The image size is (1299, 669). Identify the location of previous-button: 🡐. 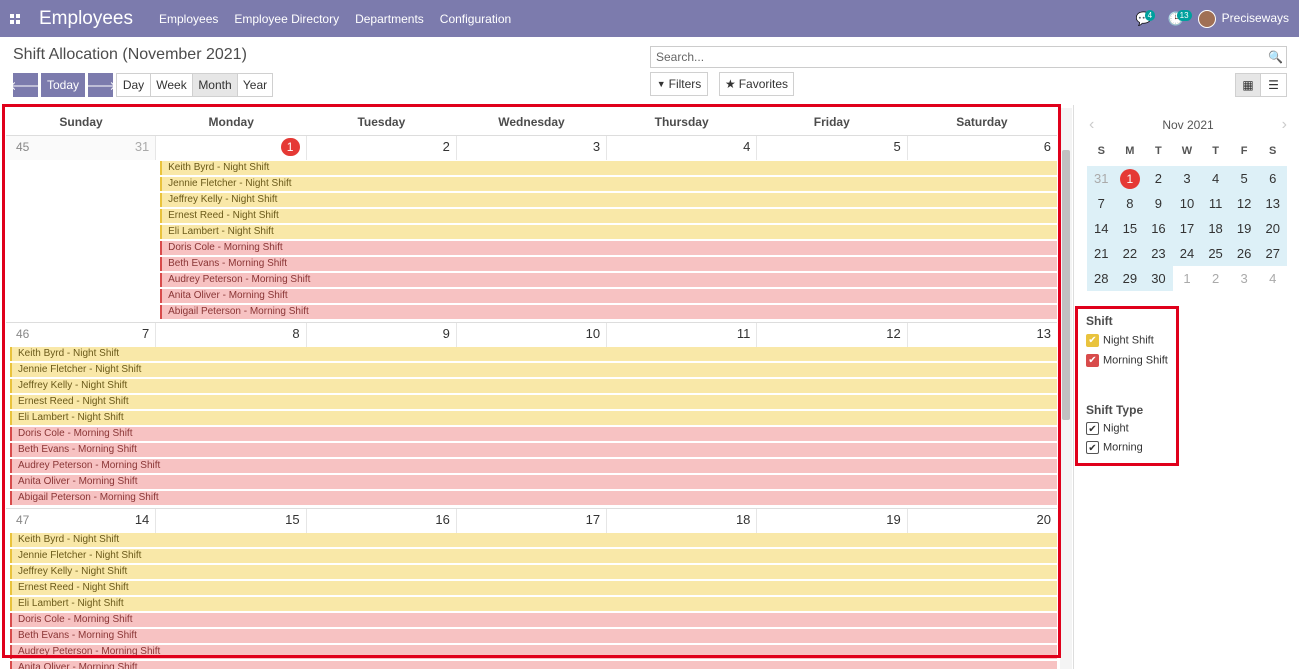
(25, 85).